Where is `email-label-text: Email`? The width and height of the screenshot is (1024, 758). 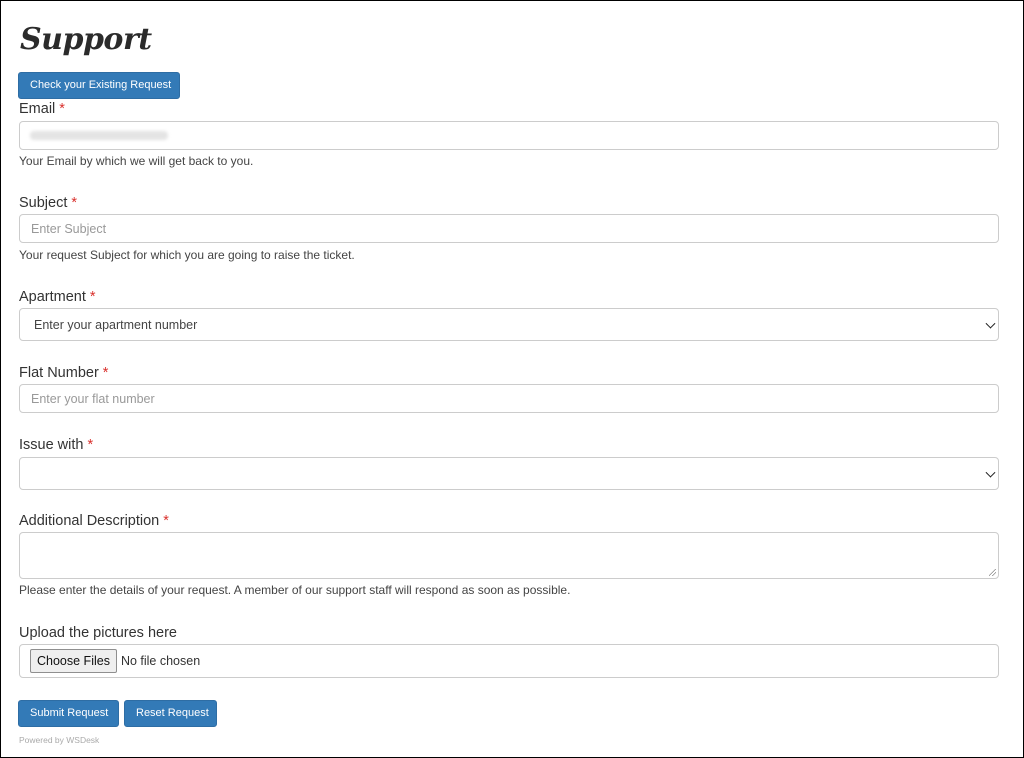 email-label-text: Email is located at coordinates (37, 109).